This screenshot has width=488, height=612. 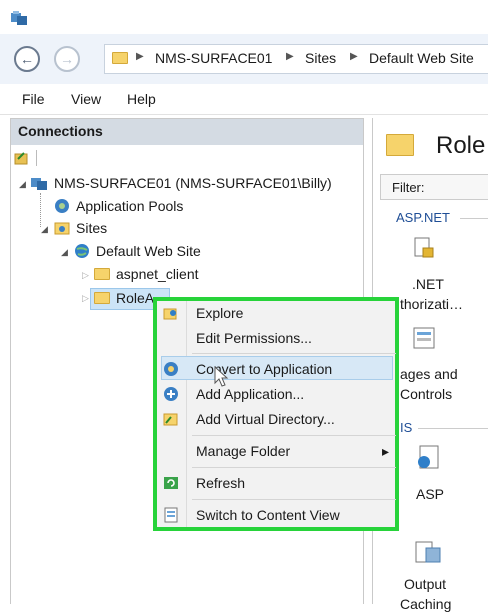 What do you see at coordinates (421, 58) in the screenshot?
I see `breadcrumb-default-web-site: Default Web Site` at bounding box center [421, 58].